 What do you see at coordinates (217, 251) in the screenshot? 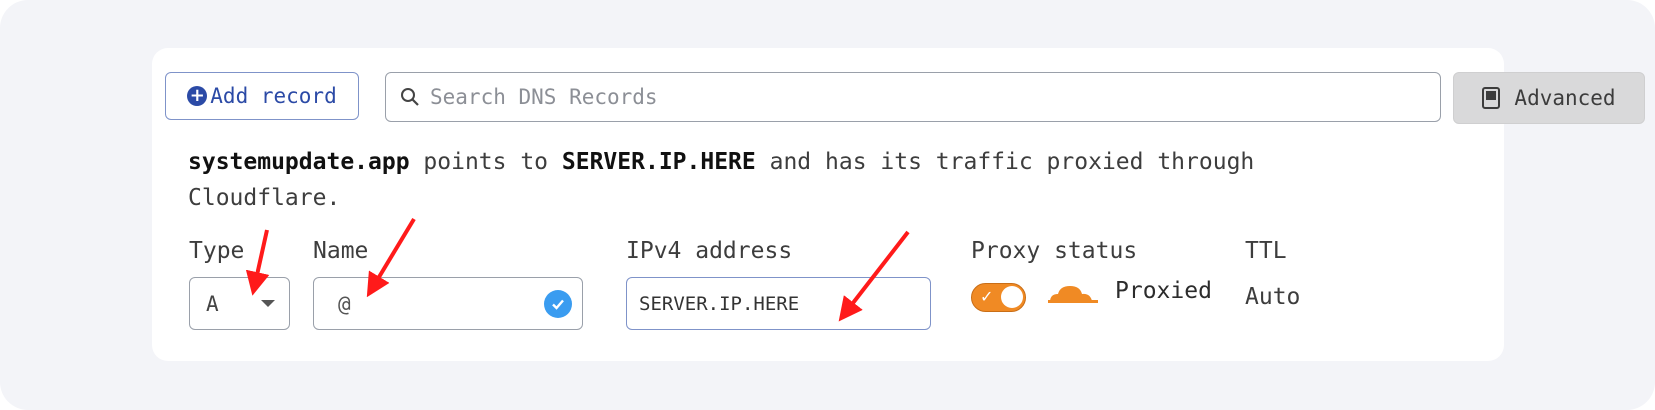
I see `type-label: Type` at bounding box center [217, 251].